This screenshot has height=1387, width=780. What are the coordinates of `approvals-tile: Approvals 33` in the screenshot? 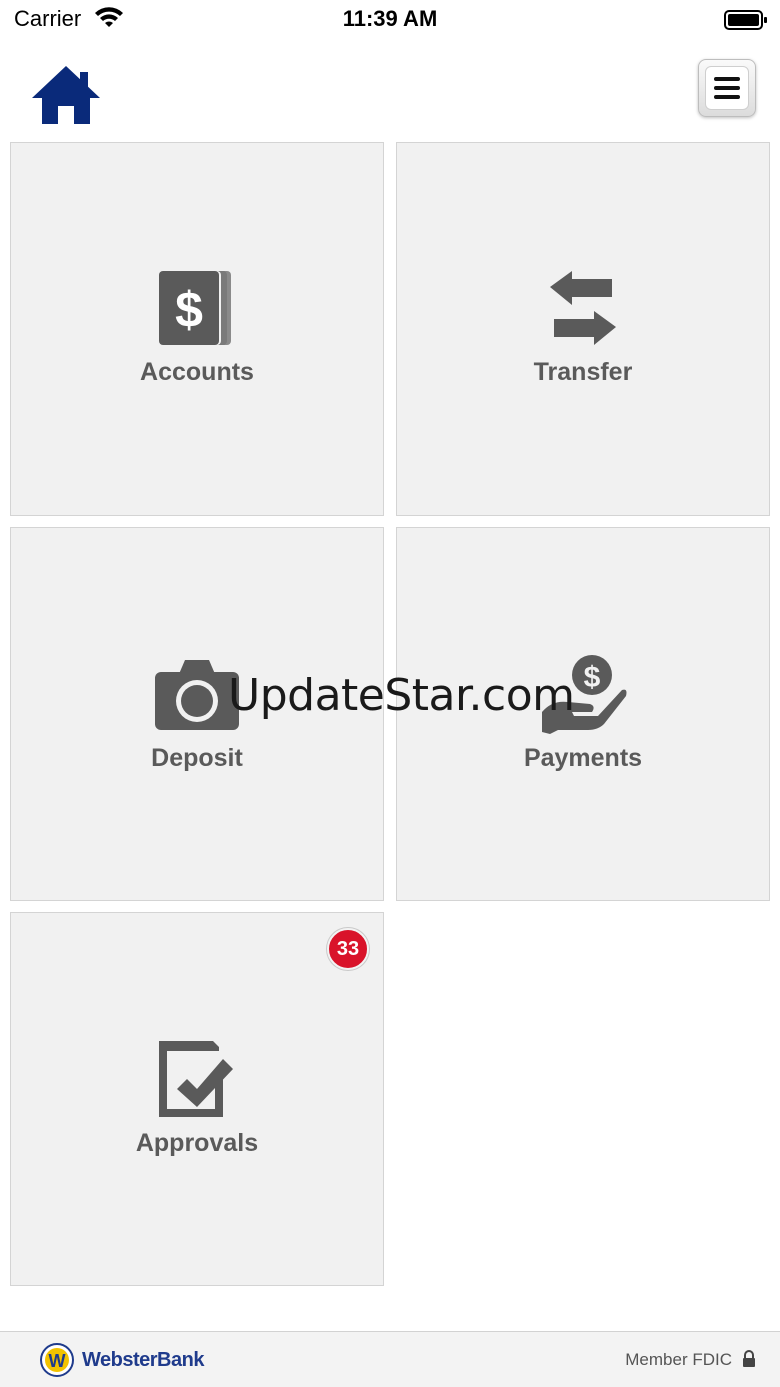 It's located at (197, 1099).